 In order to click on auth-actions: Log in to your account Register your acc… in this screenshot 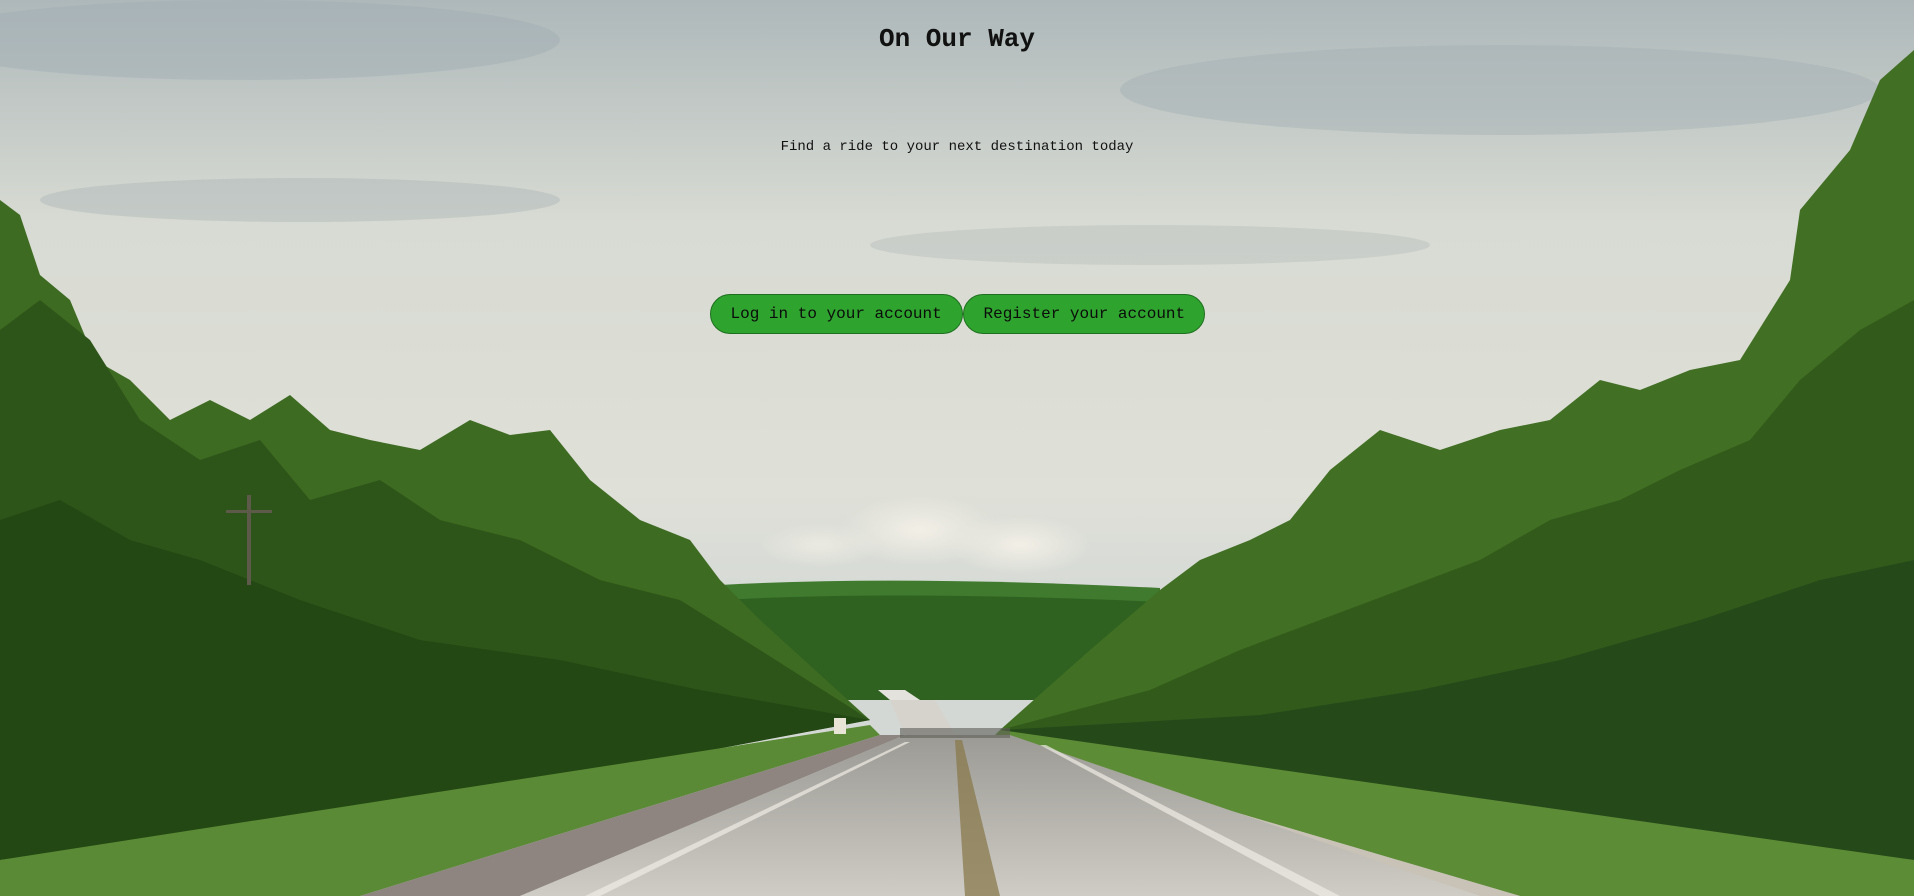, I will do `click(957, 314)`.